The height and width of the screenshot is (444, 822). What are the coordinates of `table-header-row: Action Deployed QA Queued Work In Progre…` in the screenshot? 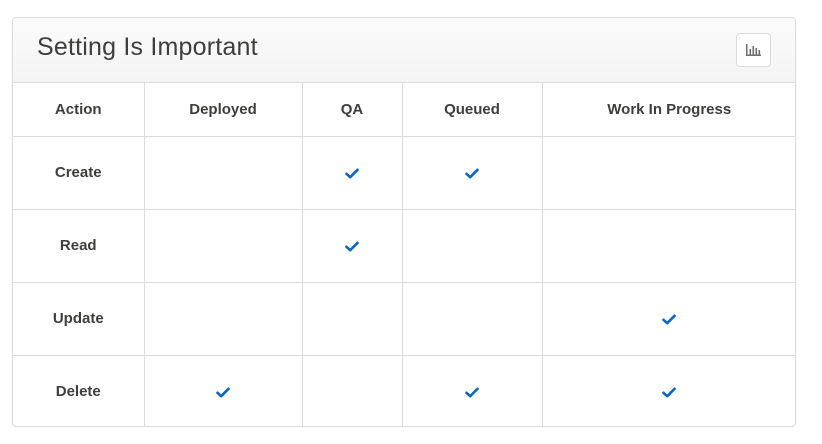 It's located at (404, 110).